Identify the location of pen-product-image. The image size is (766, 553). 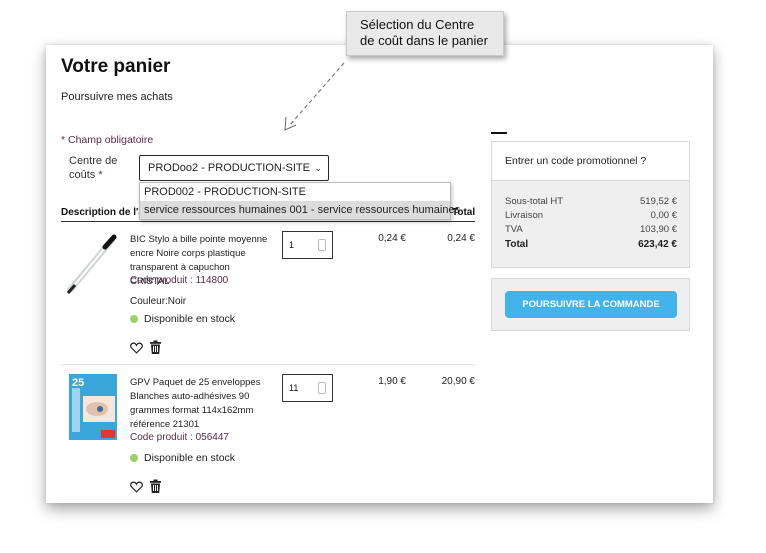
(90, 265).